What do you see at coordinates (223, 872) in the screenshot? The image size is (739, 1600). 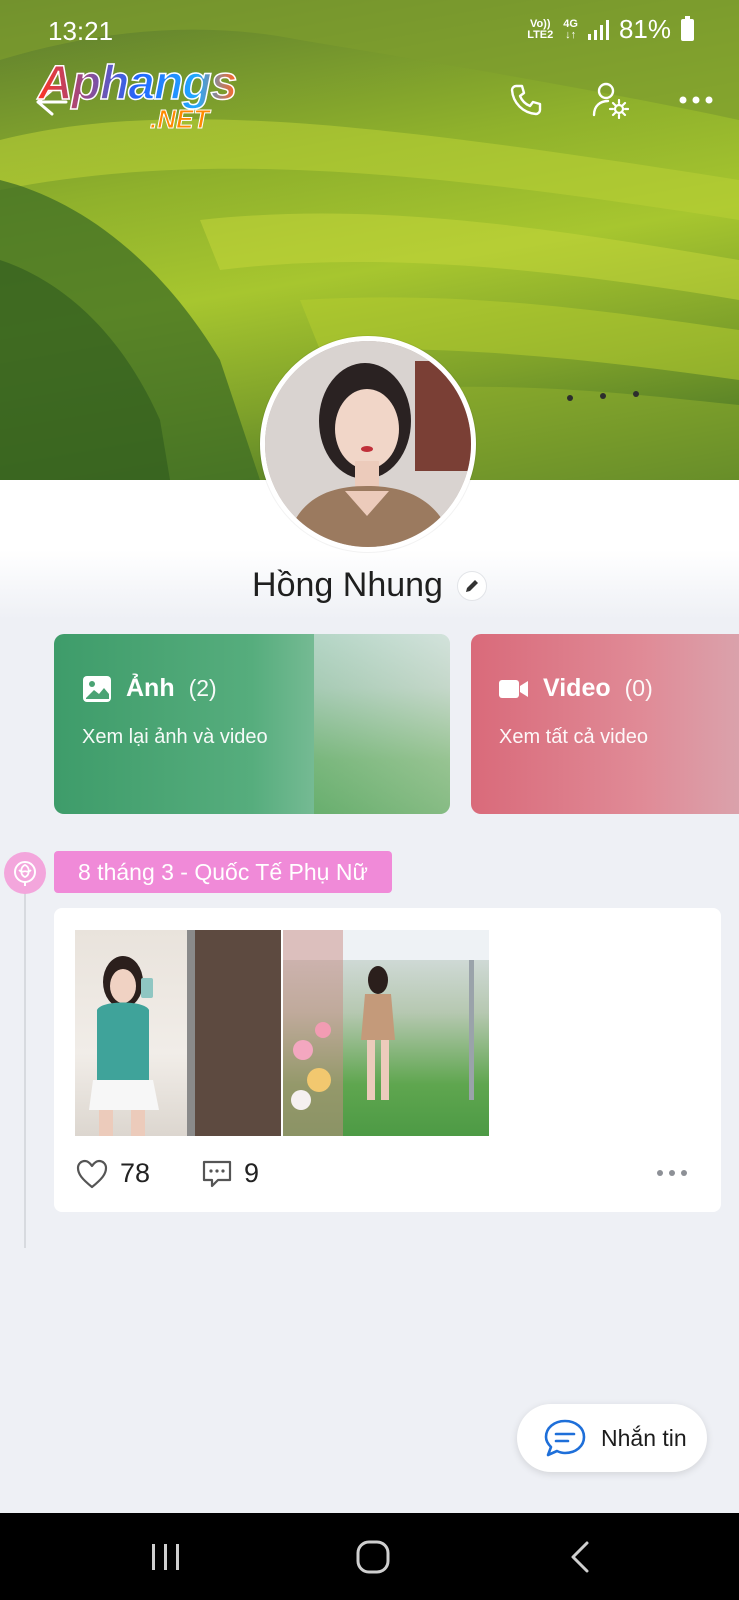 I see `timeline-event-tag: 8 tháng 3 - Quốc Tế Phụ Nữ` at bounding box center [223, 872].